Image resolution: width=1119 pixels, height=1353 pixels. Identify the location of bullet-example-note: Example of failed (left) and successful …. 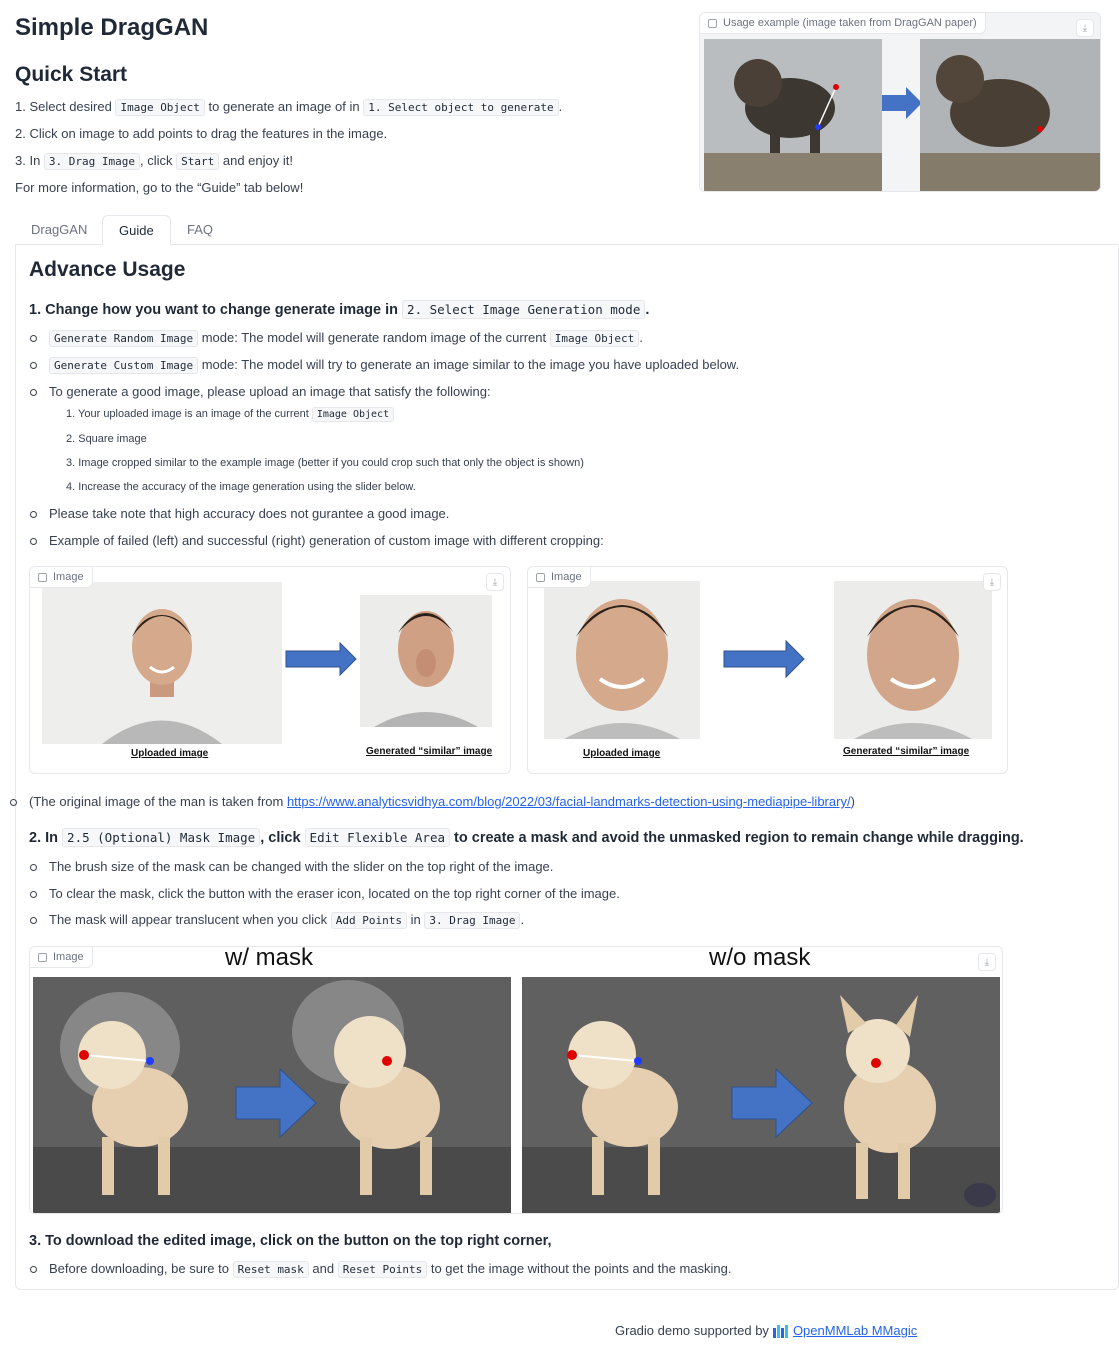
(317, 540).